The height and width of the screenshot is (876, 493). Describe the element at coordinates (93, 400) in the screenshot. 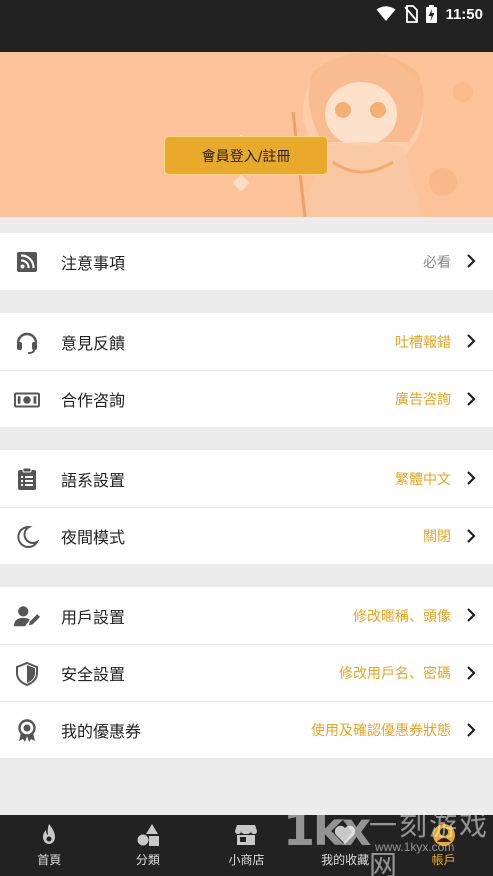

I see `row-label: 合作咨詢` at that location.